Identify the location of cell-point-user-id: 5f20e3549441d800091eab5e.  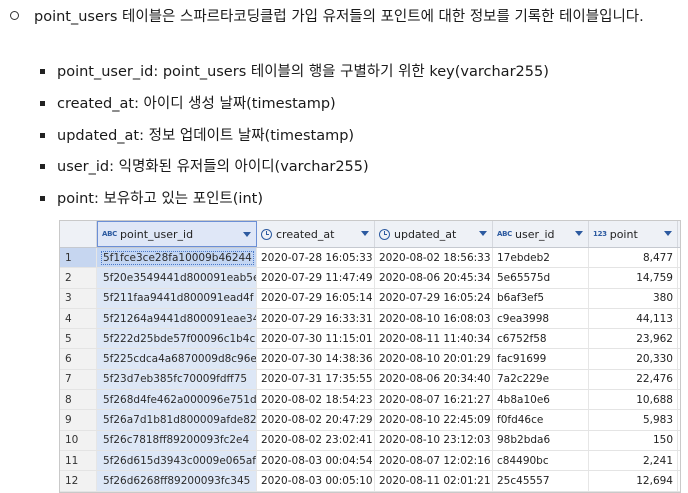
(177, 278).